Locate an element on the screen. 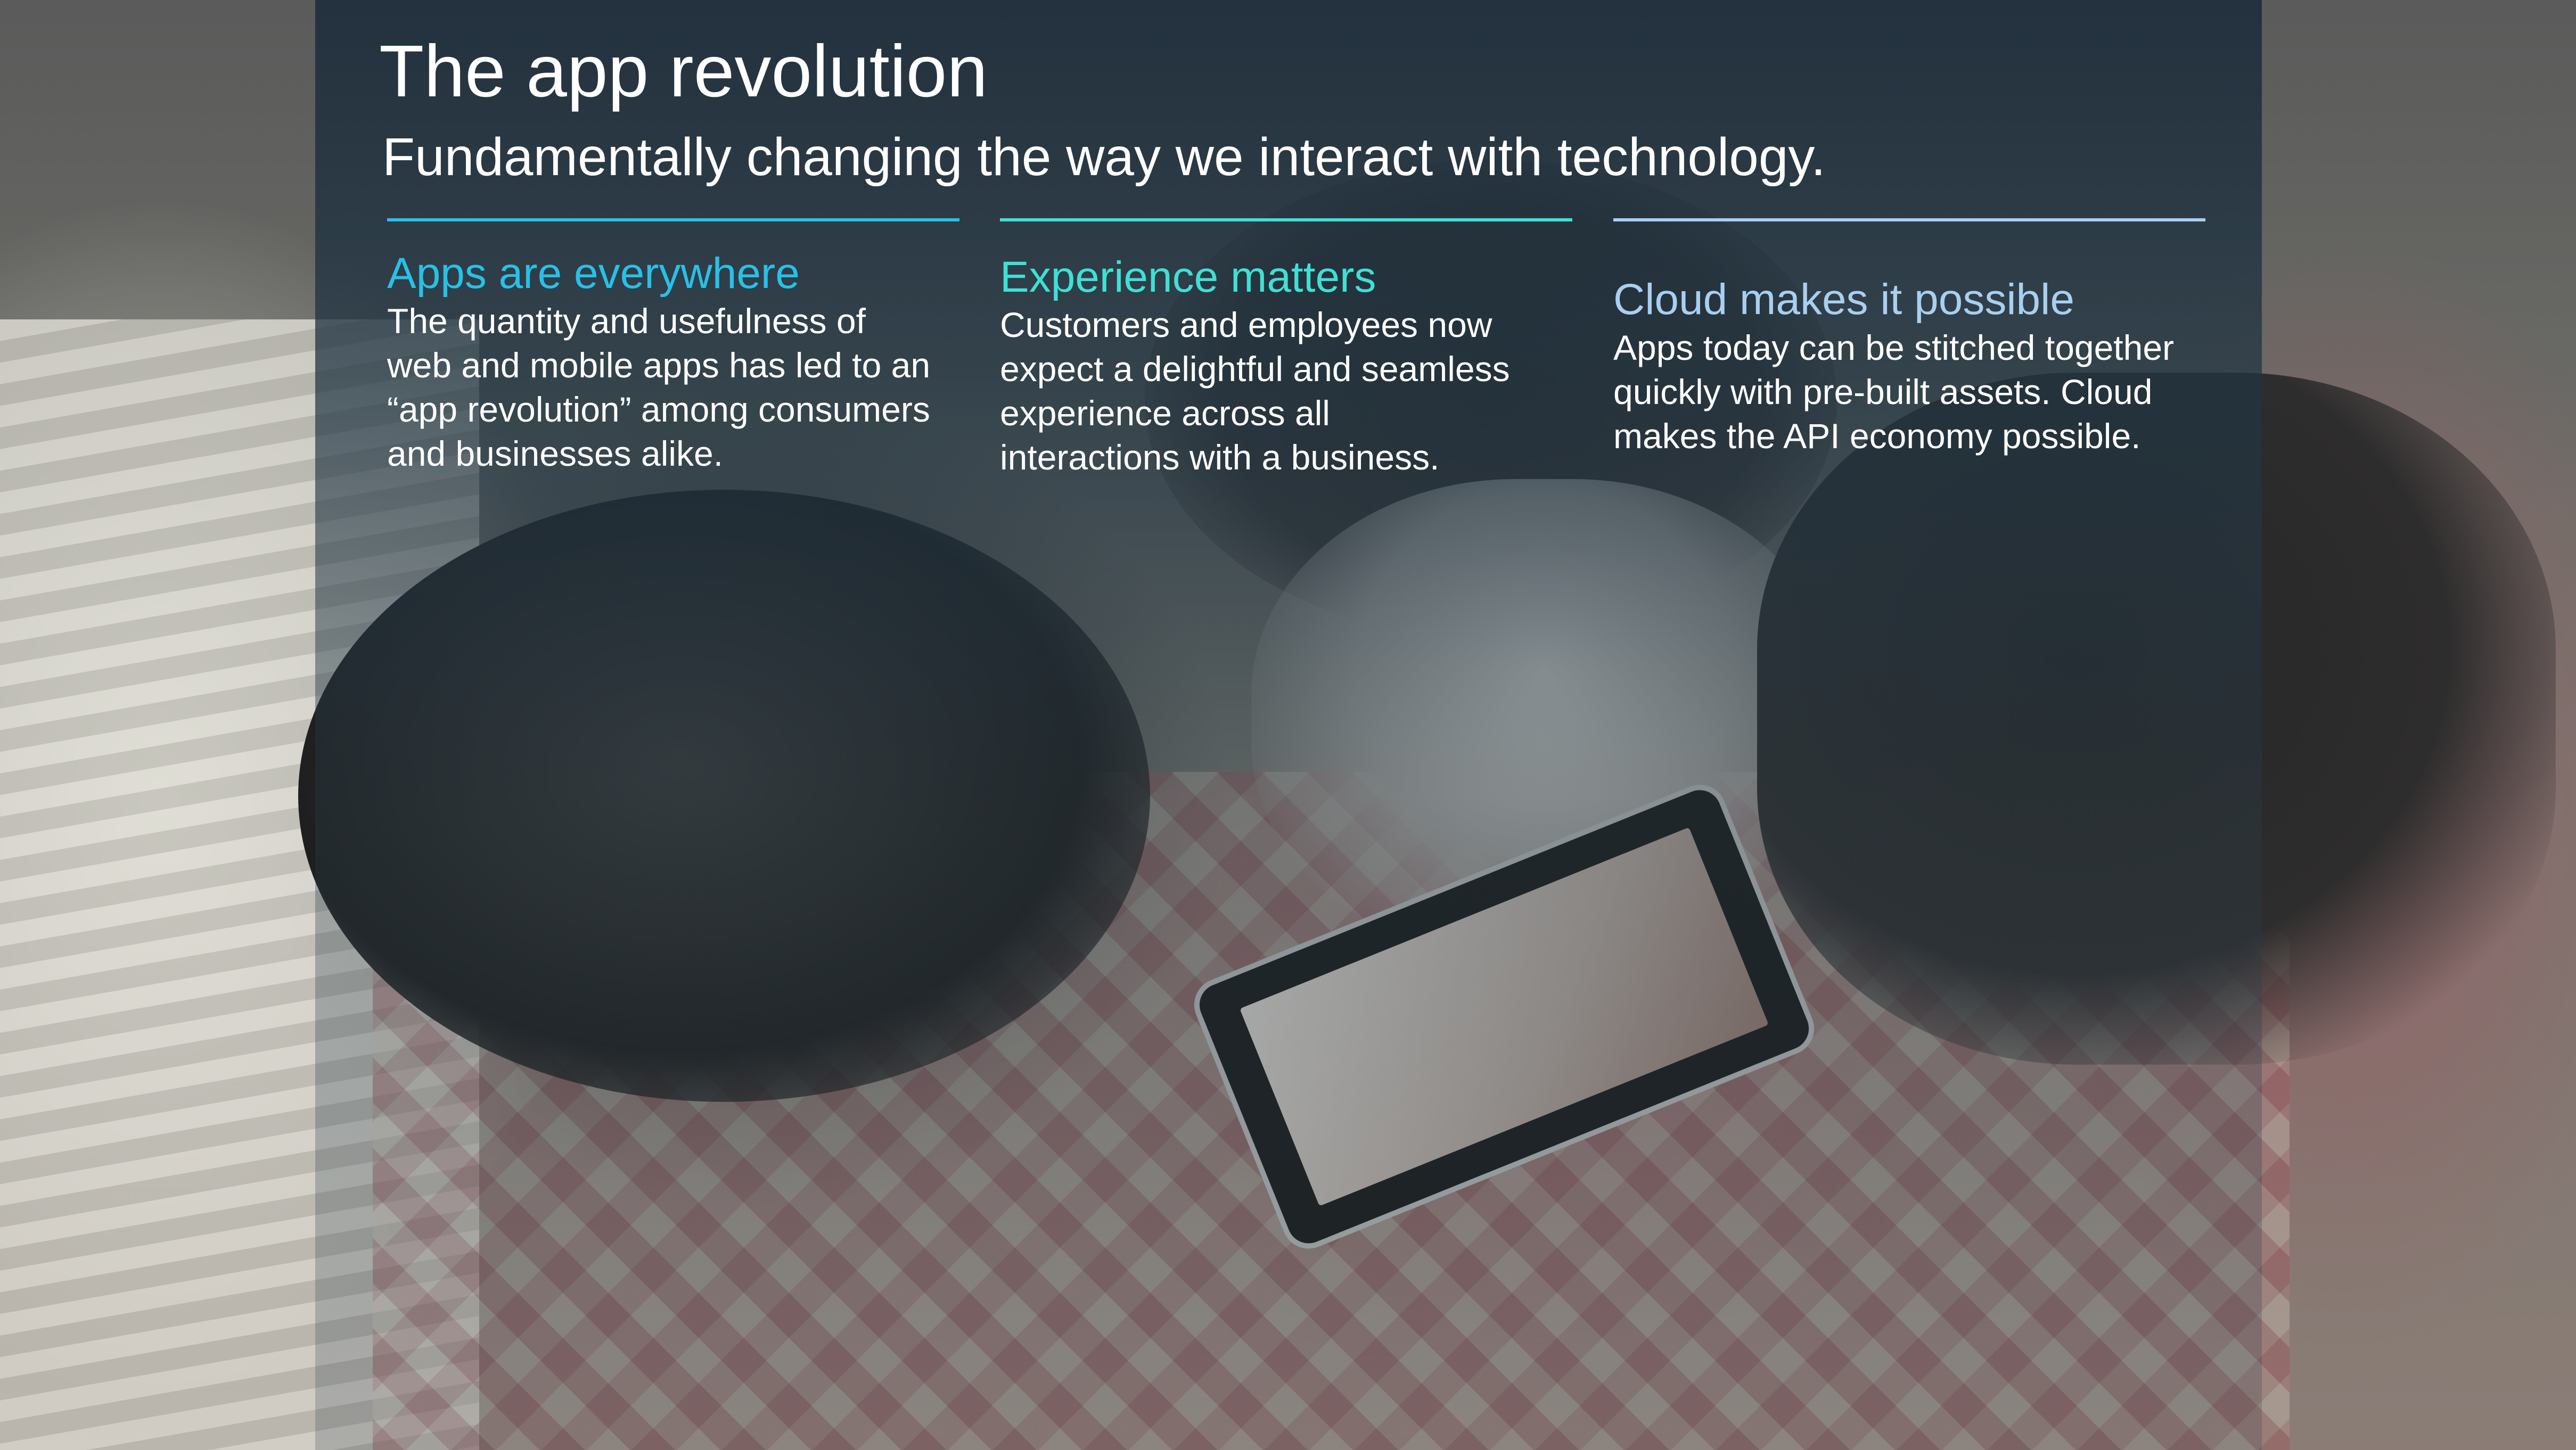 This screenshot has width=2576, height=1450. column-3-line: Apps today can be stitched together is located at coordinates (1894, 348).